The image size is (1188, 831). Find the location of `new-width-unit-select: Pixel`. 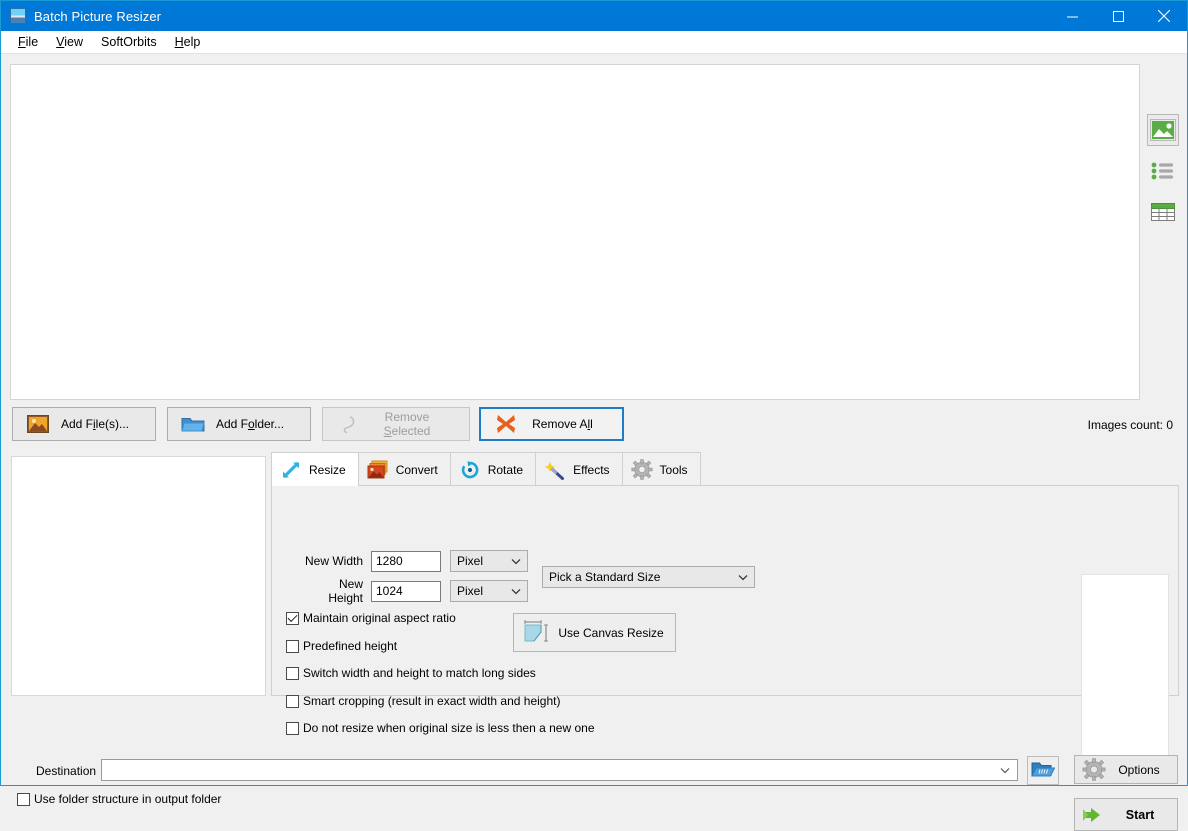

new-width-unit-select: Pixel is located at coordinates (489, 561).